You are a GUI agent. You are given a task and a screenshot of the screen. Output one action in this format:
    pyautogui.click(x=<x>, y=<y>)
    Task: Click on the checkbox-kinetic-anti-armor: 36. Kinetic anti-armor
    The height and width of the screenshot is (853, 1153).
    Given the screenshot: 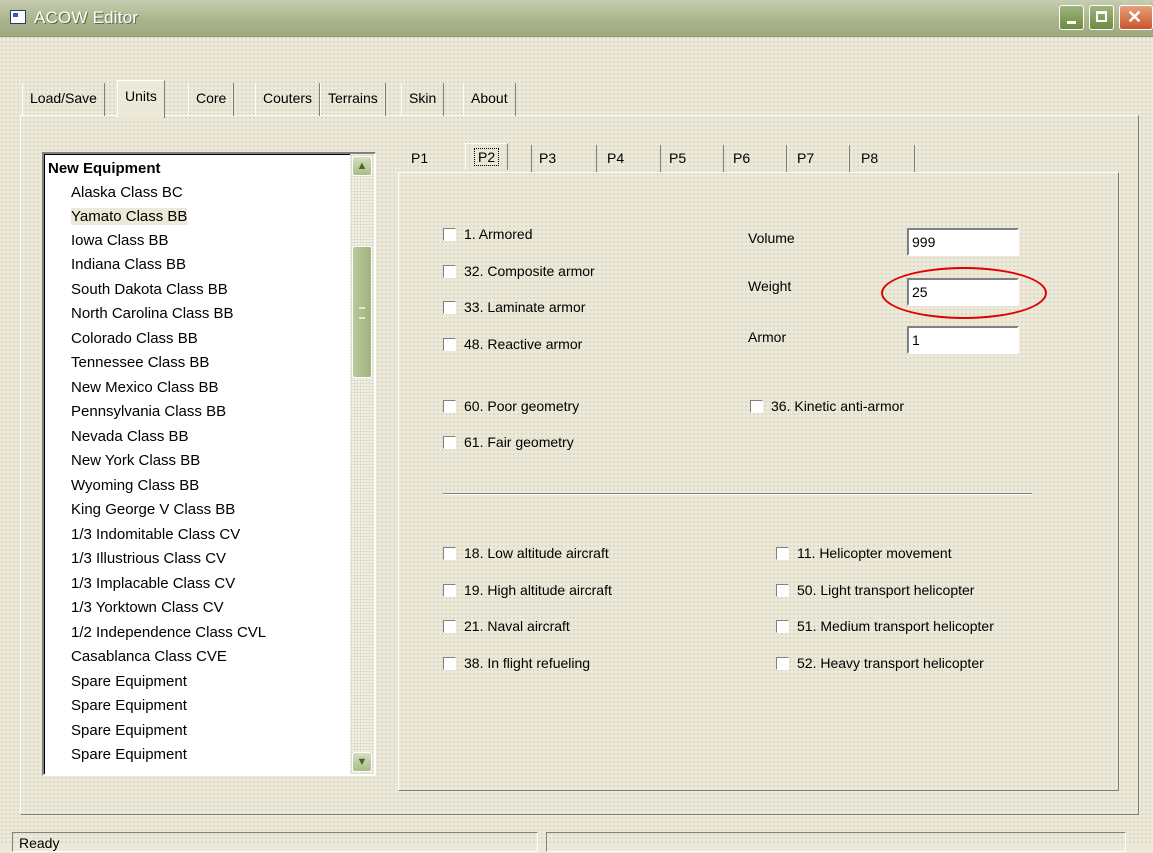 What is the action you would take?
    pyautogui.click(x=827, y=406)
    